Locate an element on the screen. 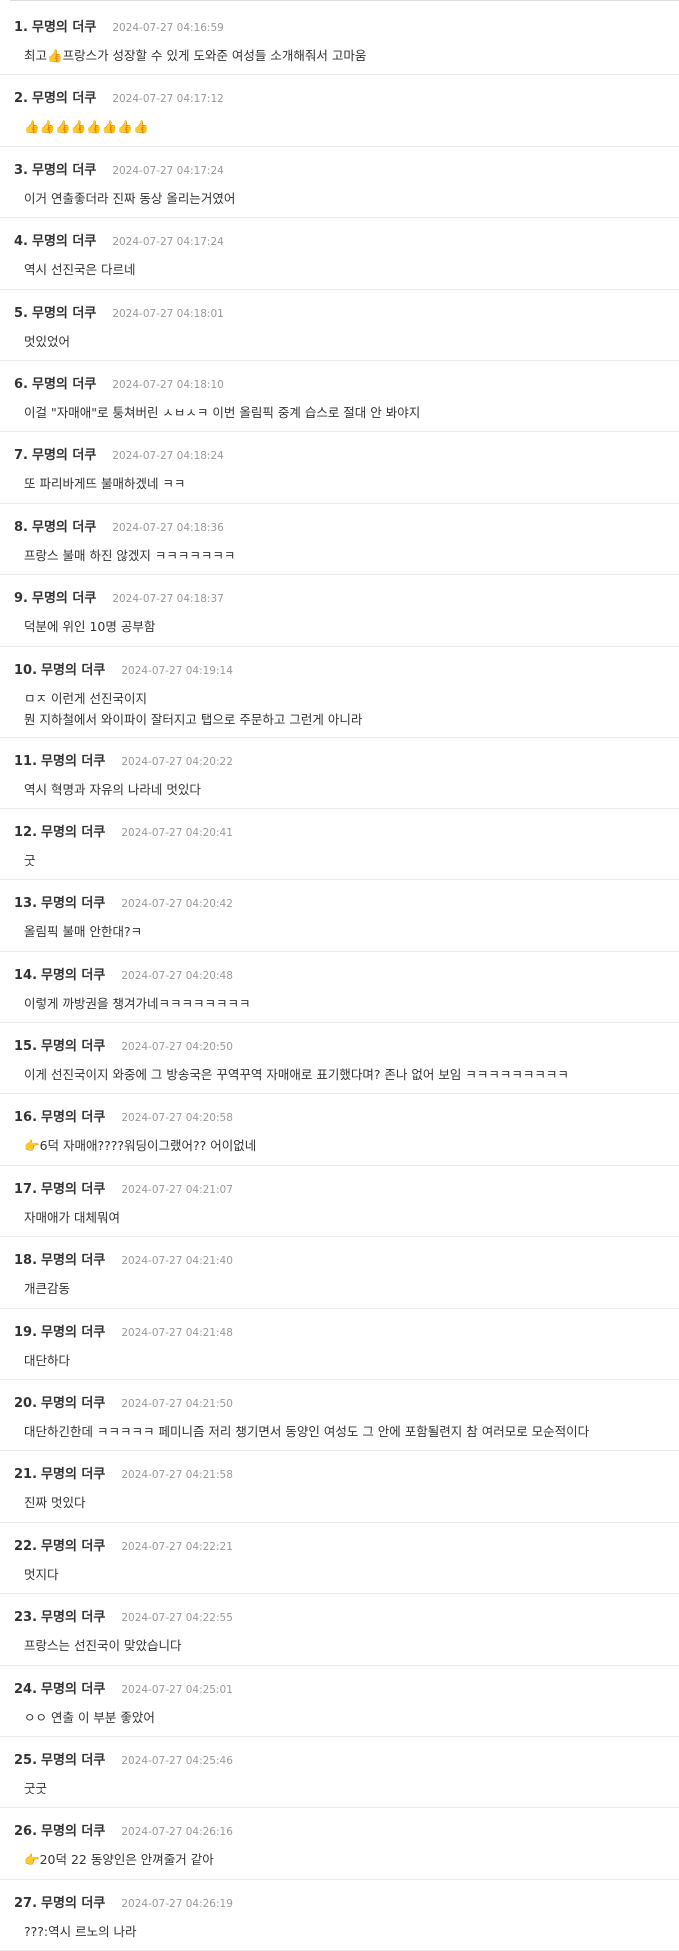  comment-meta: 9. 무명의 더쿠 2024-07-27 04:18:37 is located at coordinates (346, 597).